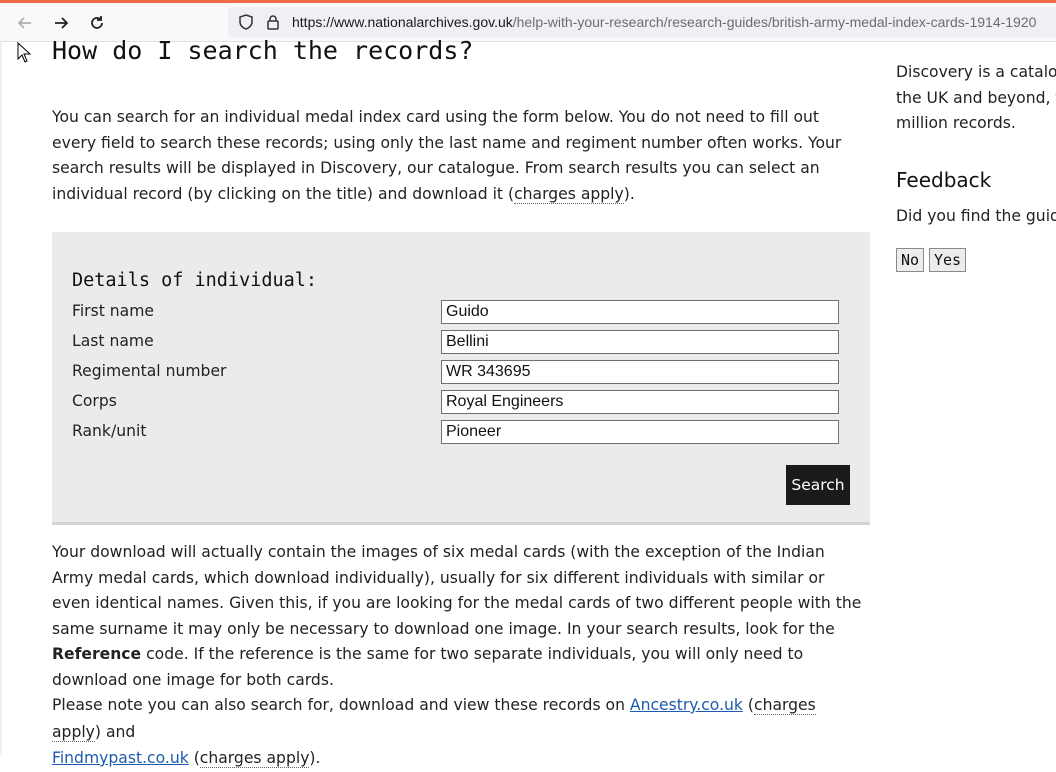  I want to click on url-domain: https://www.nationalarchives.gov.uk, so click(402, 22).